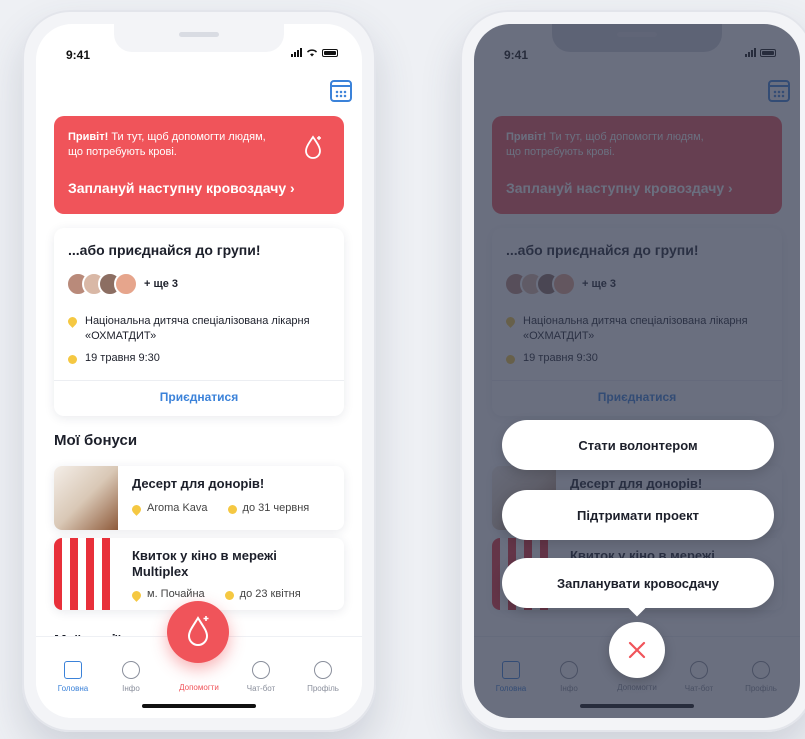 Image resolution: width=805 pixels, height=739 pixels. I want to click on datetime-text: 19 травня 9:30, so click(122, 358).